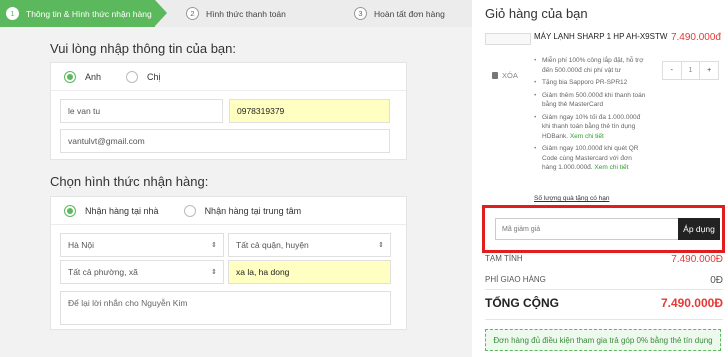 This screenshot has height=357, width=728. Describe the element at coordinates (409, 13) in the screenshot. I see `step-label: Hoàn tất đơn hàng` at that location.